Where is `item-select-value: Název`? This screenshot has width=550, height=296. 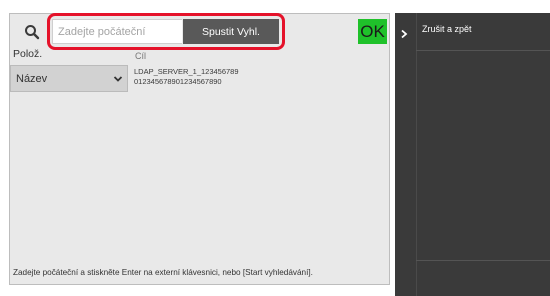 item-select-value: Název is located at coordinates (32, 79).